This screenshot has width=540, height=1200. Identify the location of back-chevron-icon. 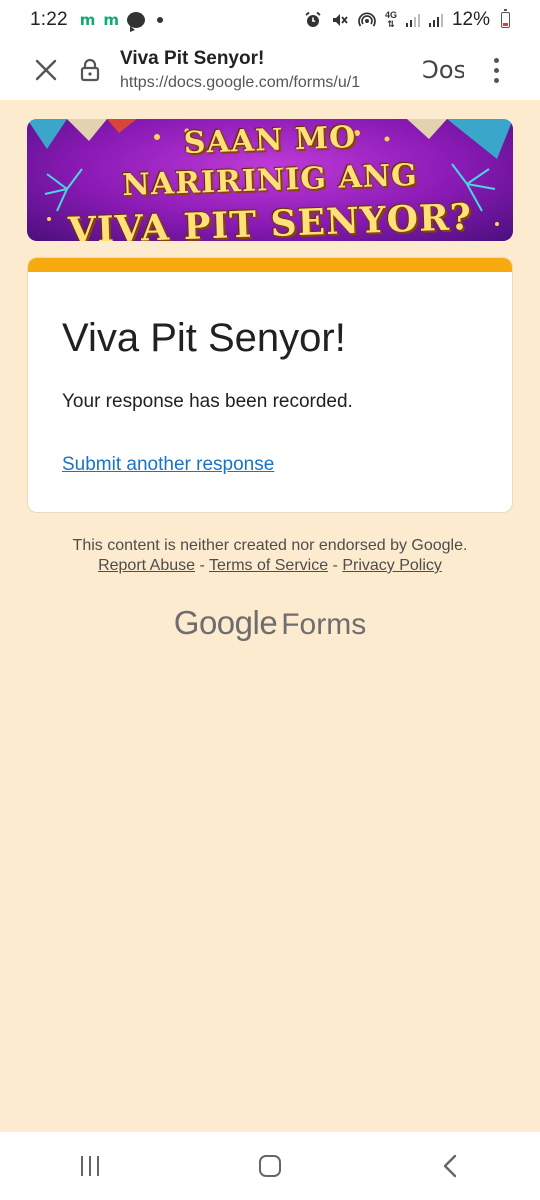
(450, 1166).